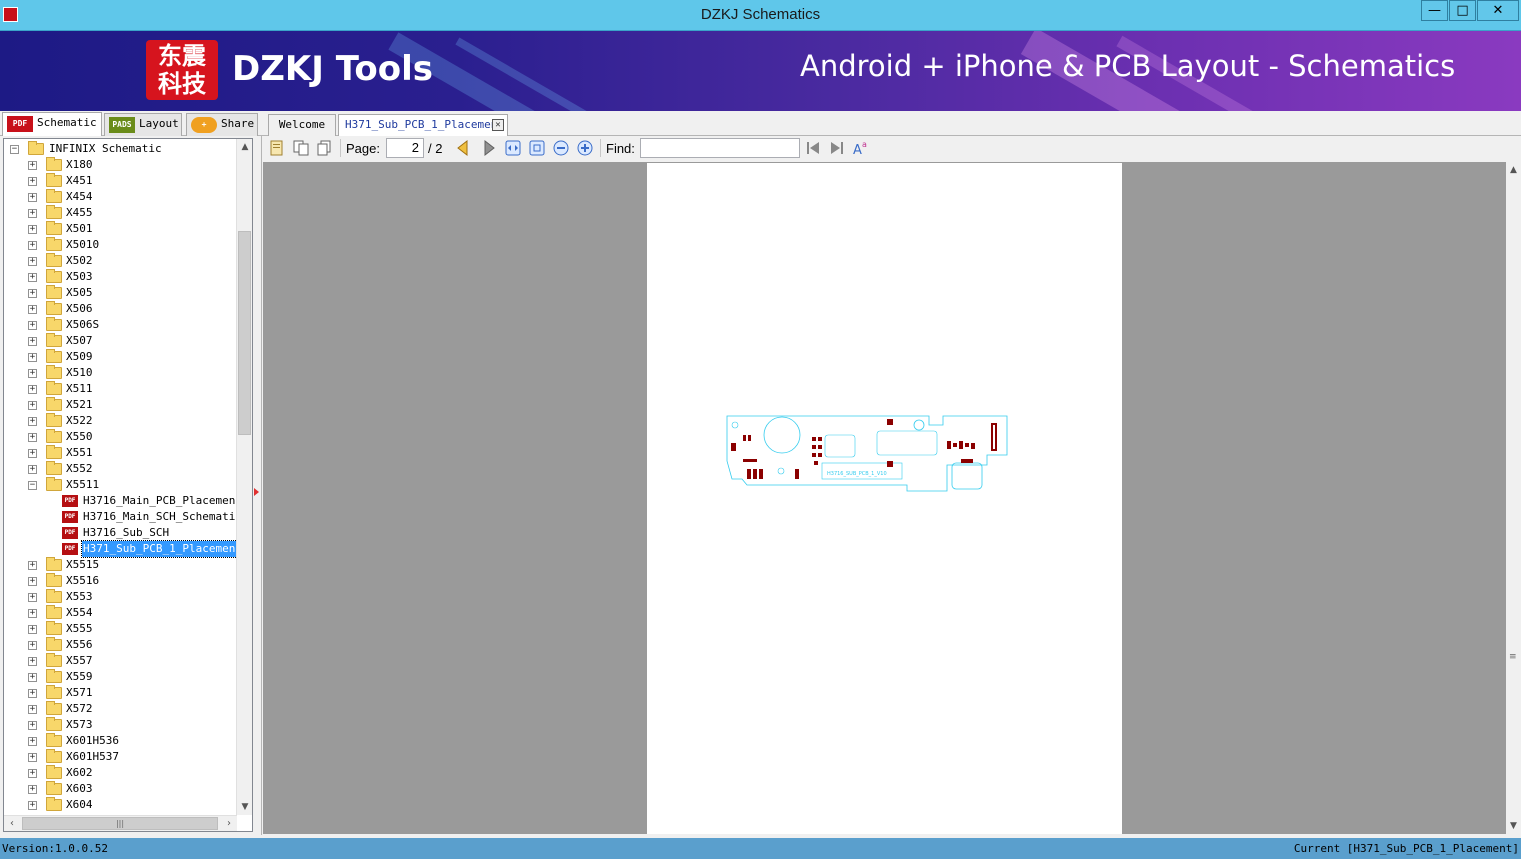  I want to click on close-tab-icon: ✕, so click(498, 125).